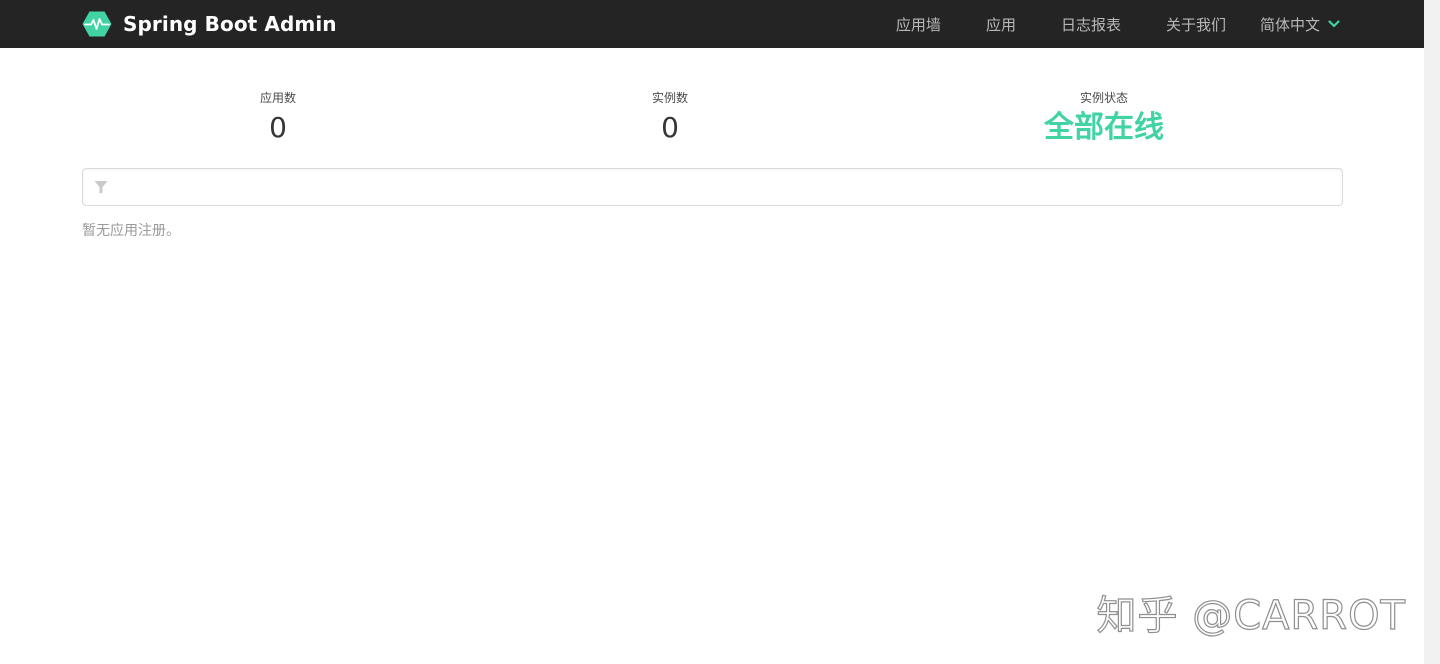 The width and height of the screenshot is (1440, 664). What do you see at coordinates (278, 98) in the screenshot?
I see `stat-applications-label: 应用数` at bounding box center [278, 98].